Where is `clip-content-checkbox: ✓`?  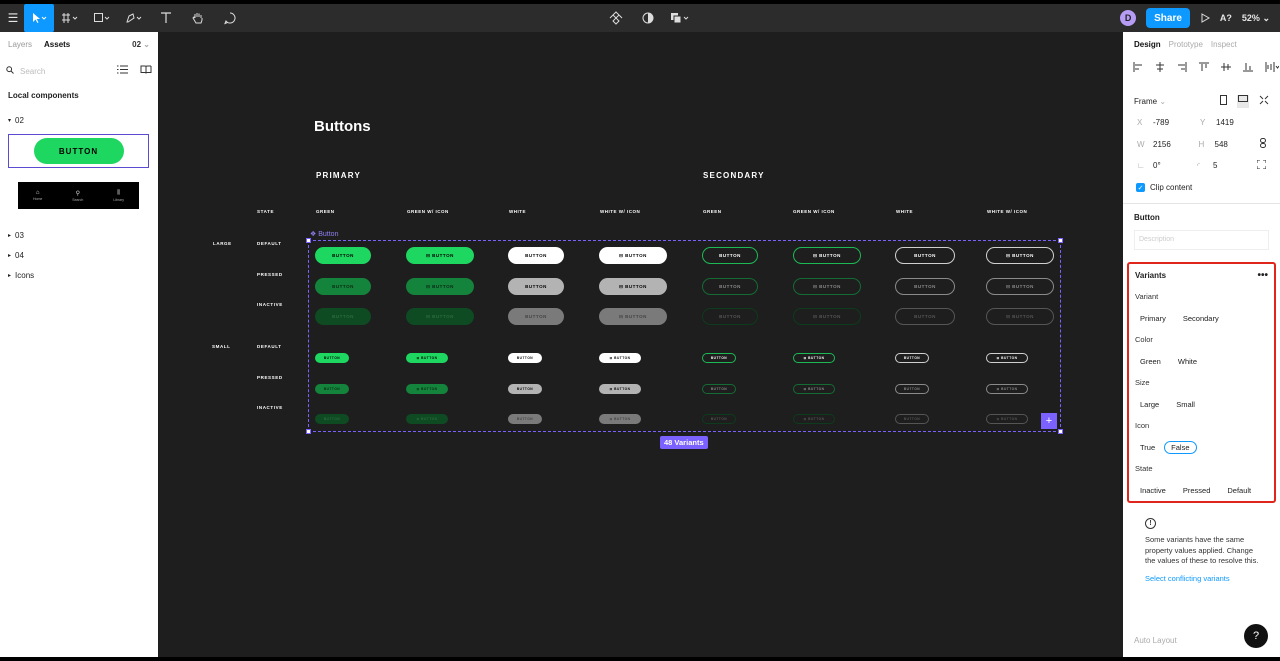
clip-content-checkbox: ✓ is located at coordinates (1140, 187).